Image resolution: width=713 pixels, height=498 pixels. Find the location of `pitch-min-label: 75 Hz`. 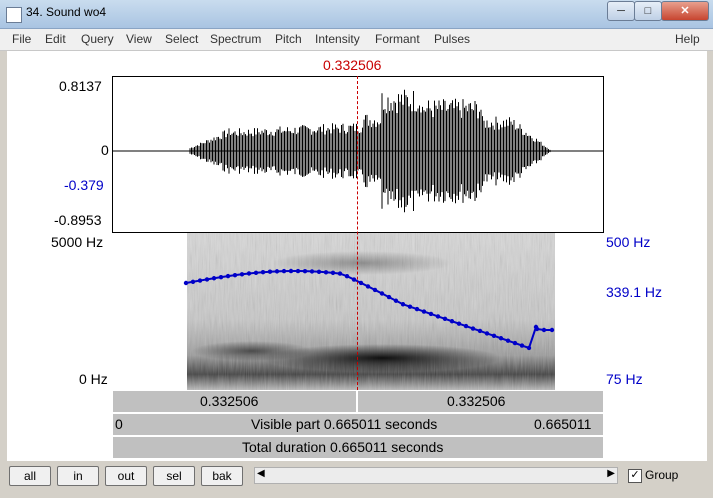

pitch-min-label: 75 Hz is located at coordinates (624, 379).